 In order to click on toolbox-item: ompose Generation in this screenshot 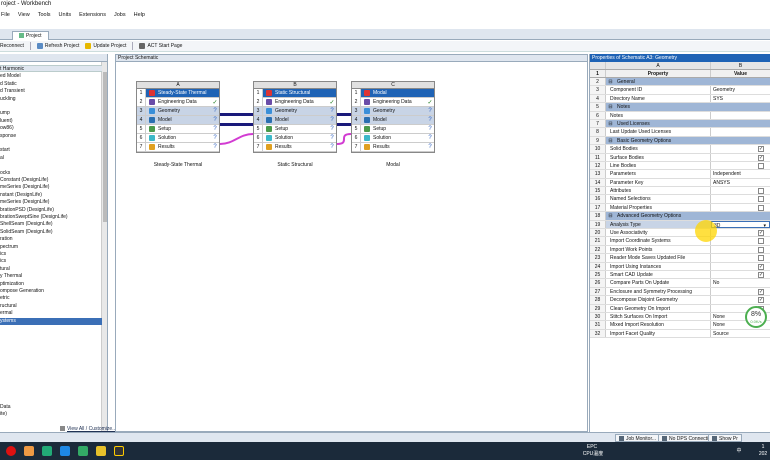, I will do `click(22, 291)`.